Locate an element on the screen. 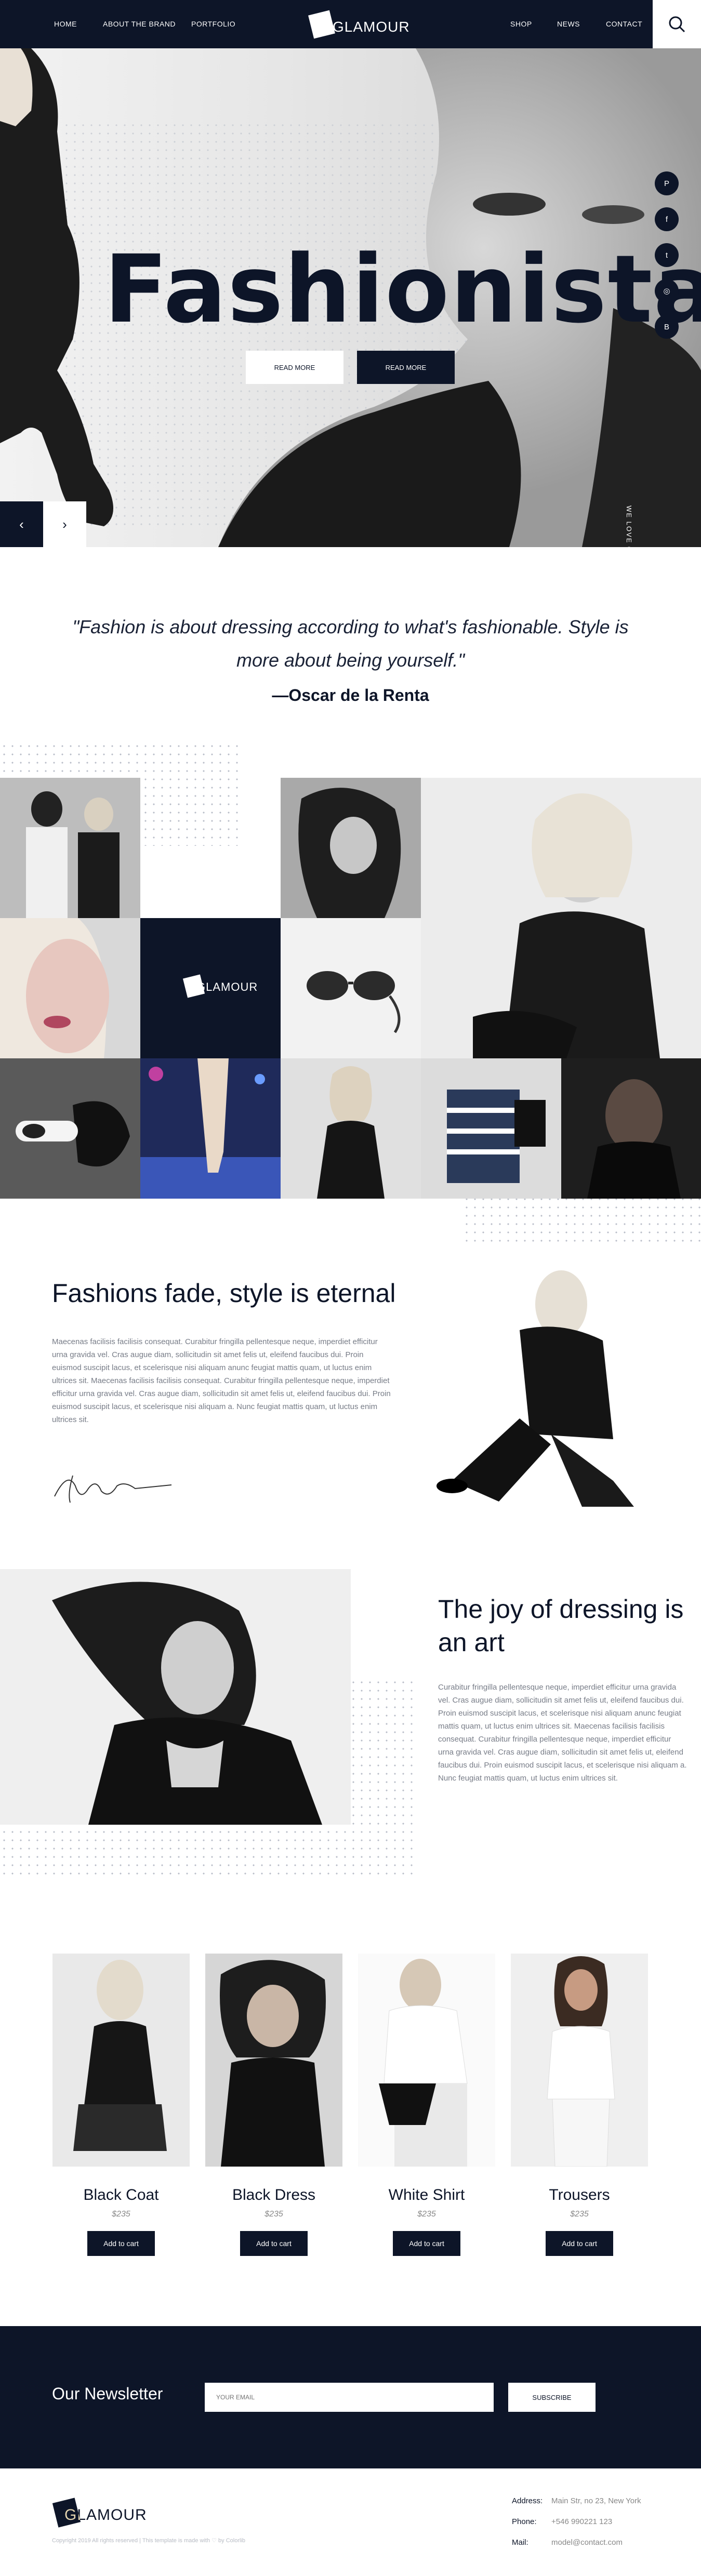  nav-about-the-brand: ABOUT THE BRAND is located at coordinates (139, 24).